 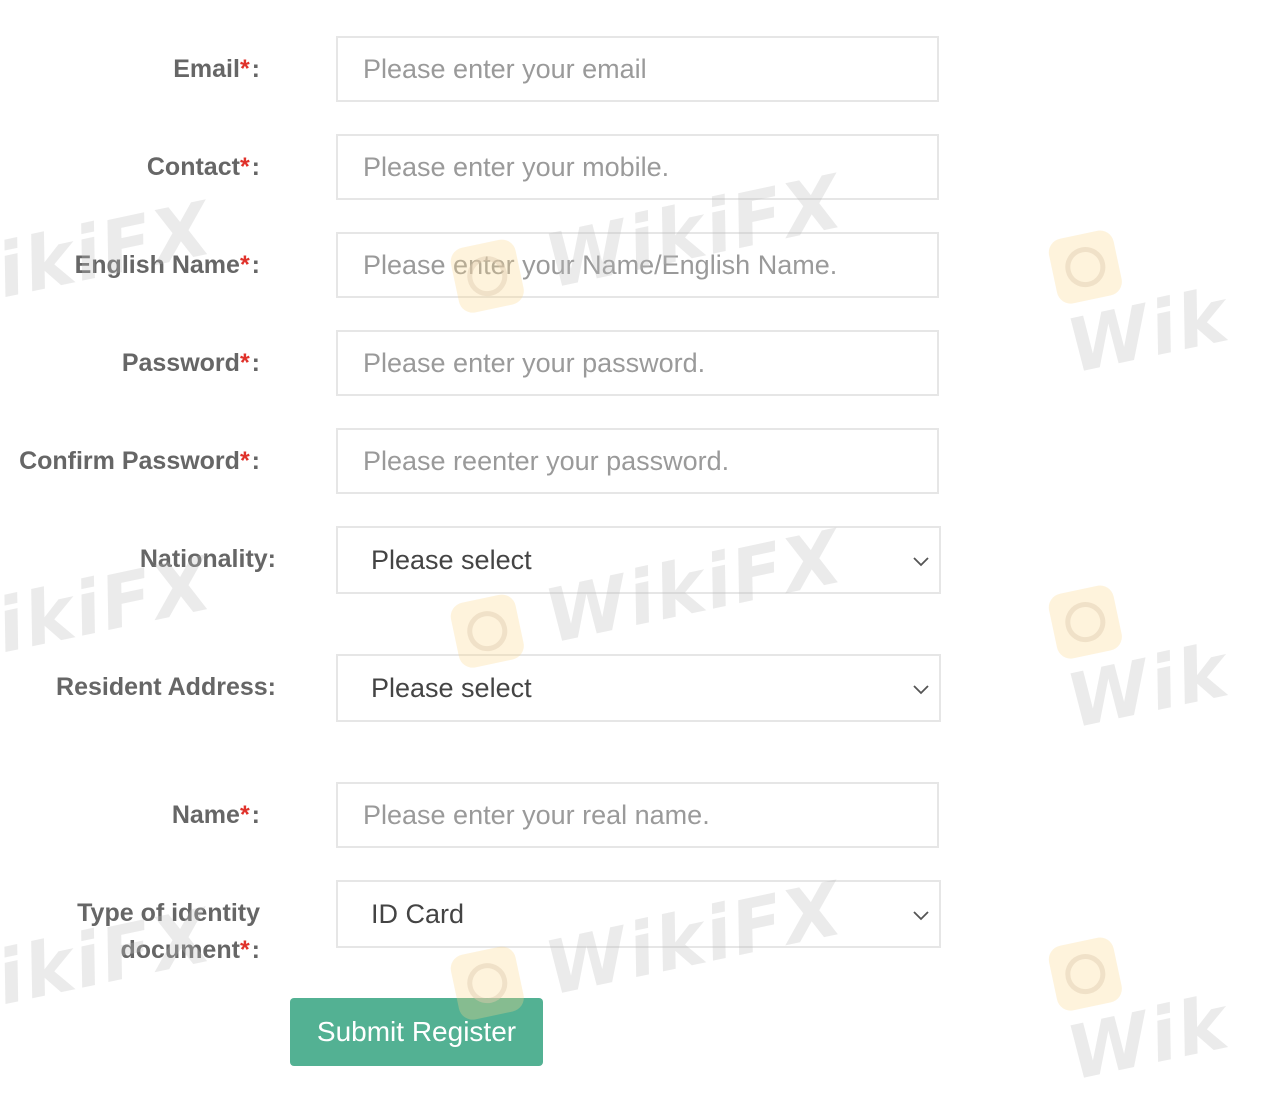 I want to click on email-input, so click(x=637, y=69).